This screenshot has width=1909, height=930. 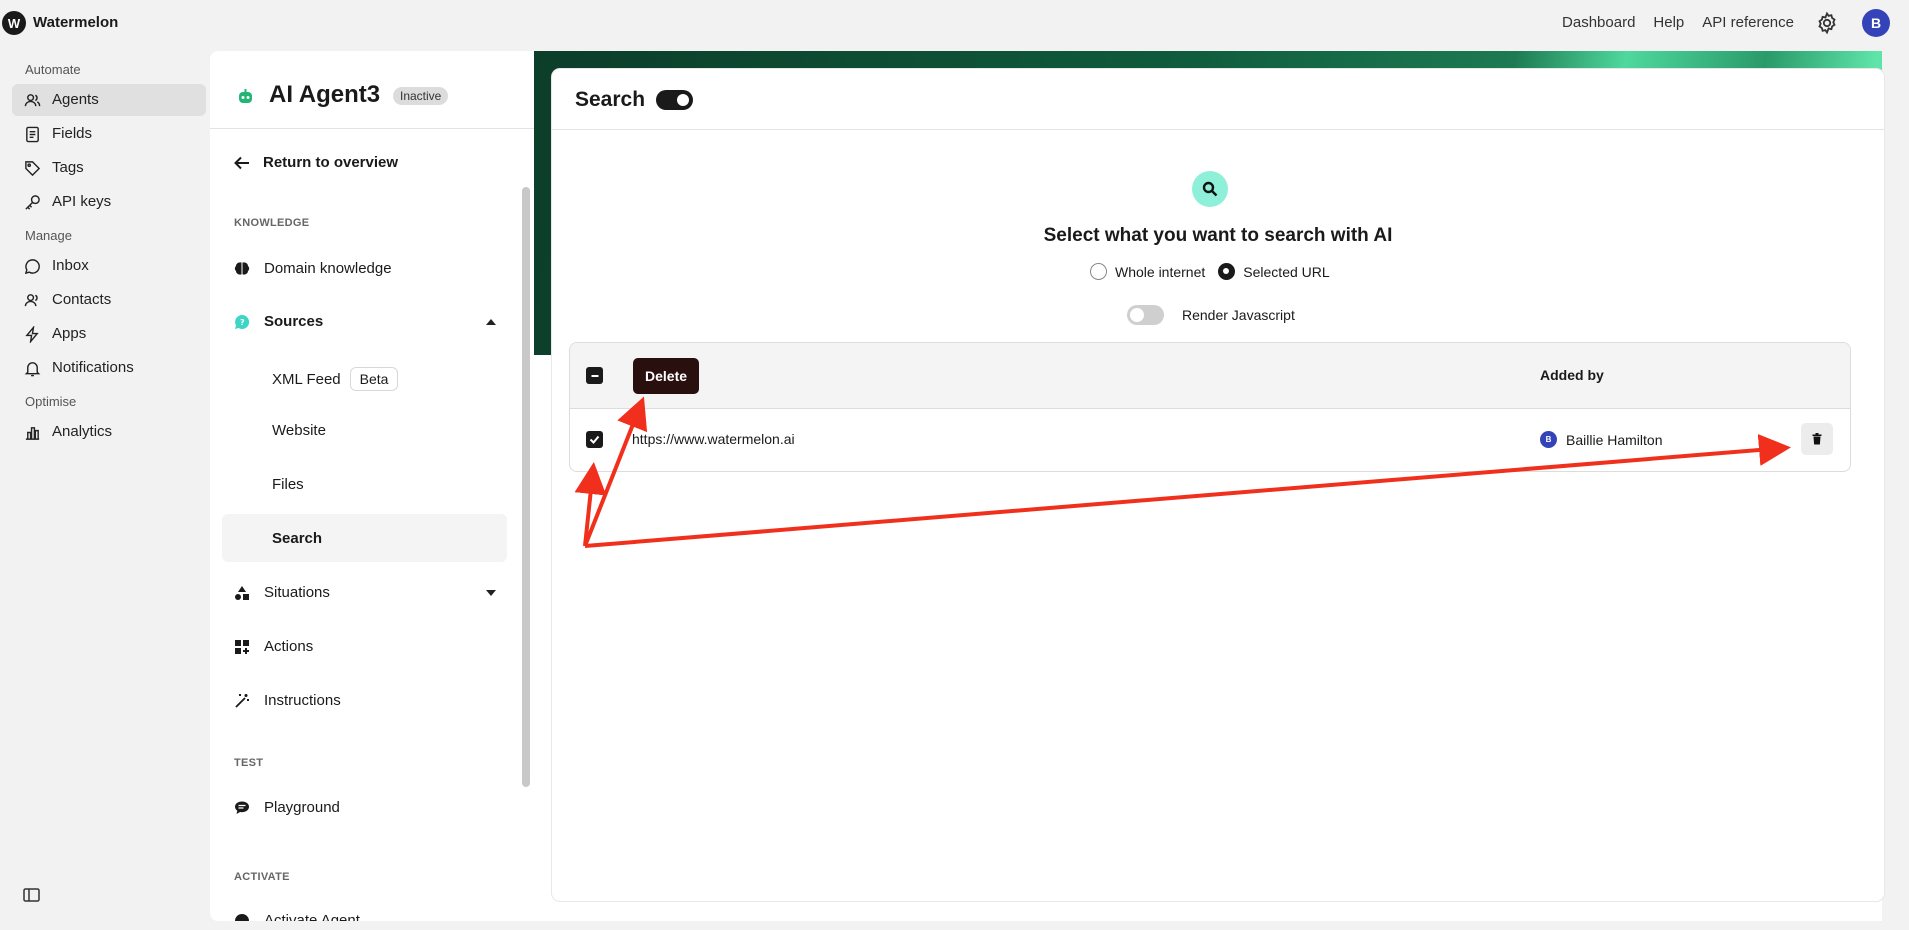 I want to click on sidebar-item-inbox: Inbox, so click(x=109, y=266).